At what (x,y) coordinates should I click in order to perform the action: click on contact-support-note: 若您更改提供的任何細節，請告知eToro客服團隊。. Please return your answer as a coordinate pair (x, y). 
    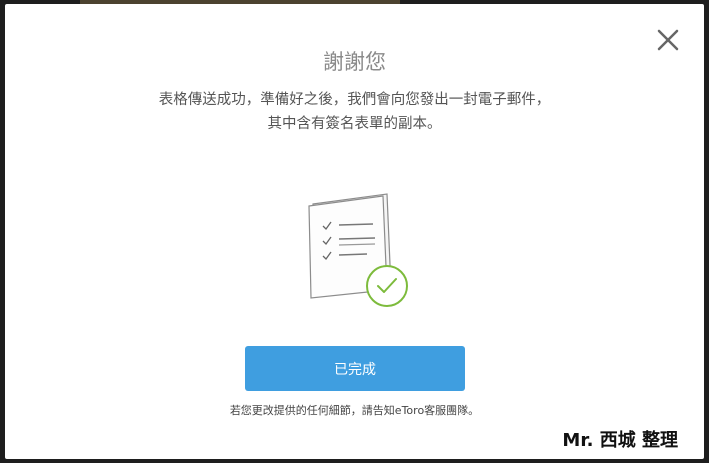
    Looking at the image, I should click on (354, 410).